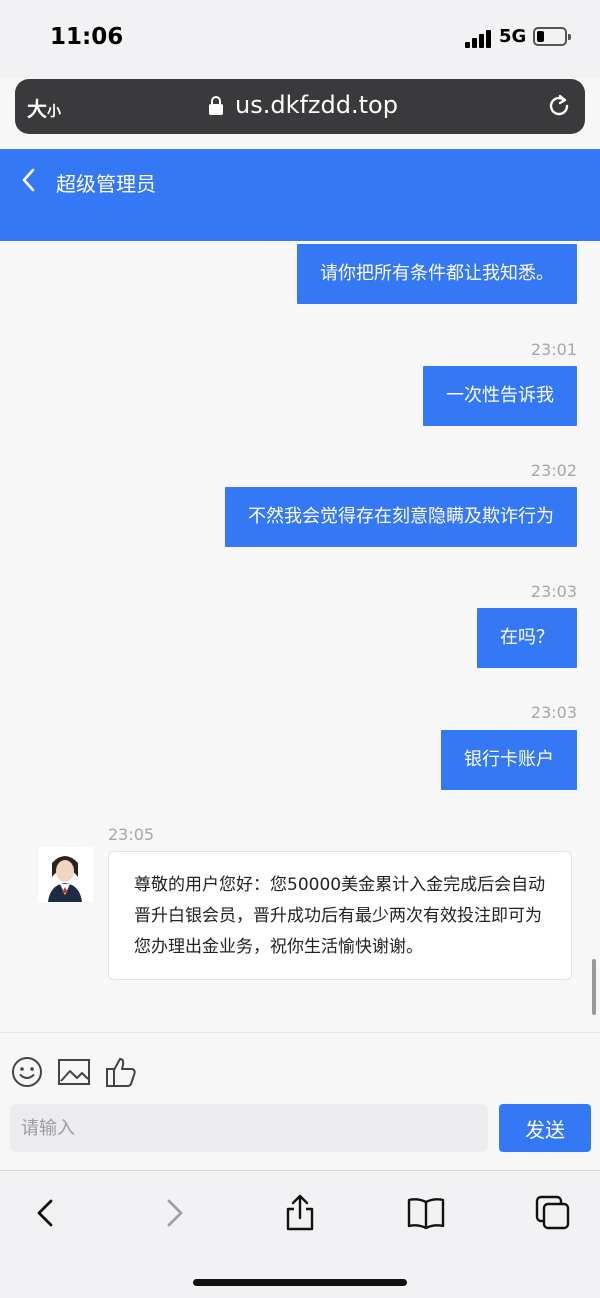  Describe the element at coordinates (175, 1213) in the screenshot. I see `forward-arrow-icon` at that location.